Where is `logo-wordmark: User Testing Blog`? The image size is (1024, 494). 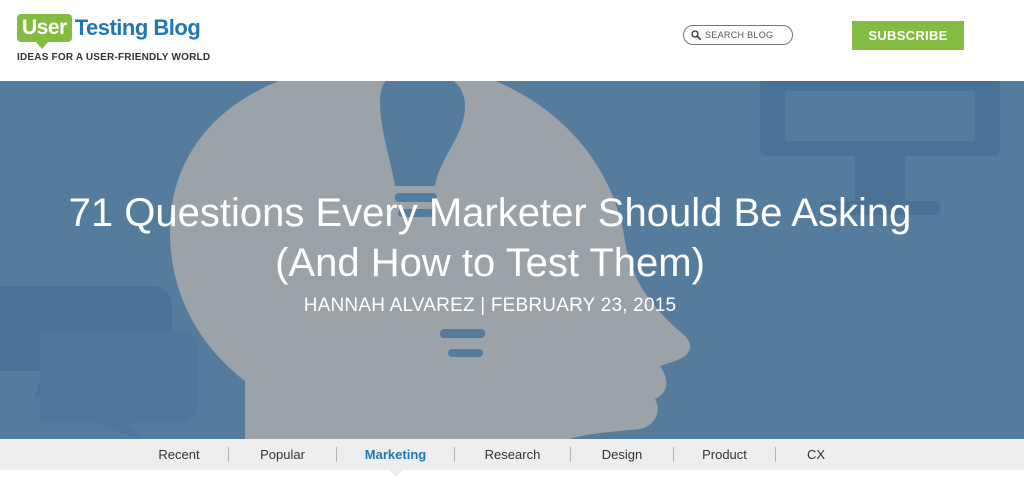
logo-wordmark: User Testing Blog is located at coordinates (117, 30).